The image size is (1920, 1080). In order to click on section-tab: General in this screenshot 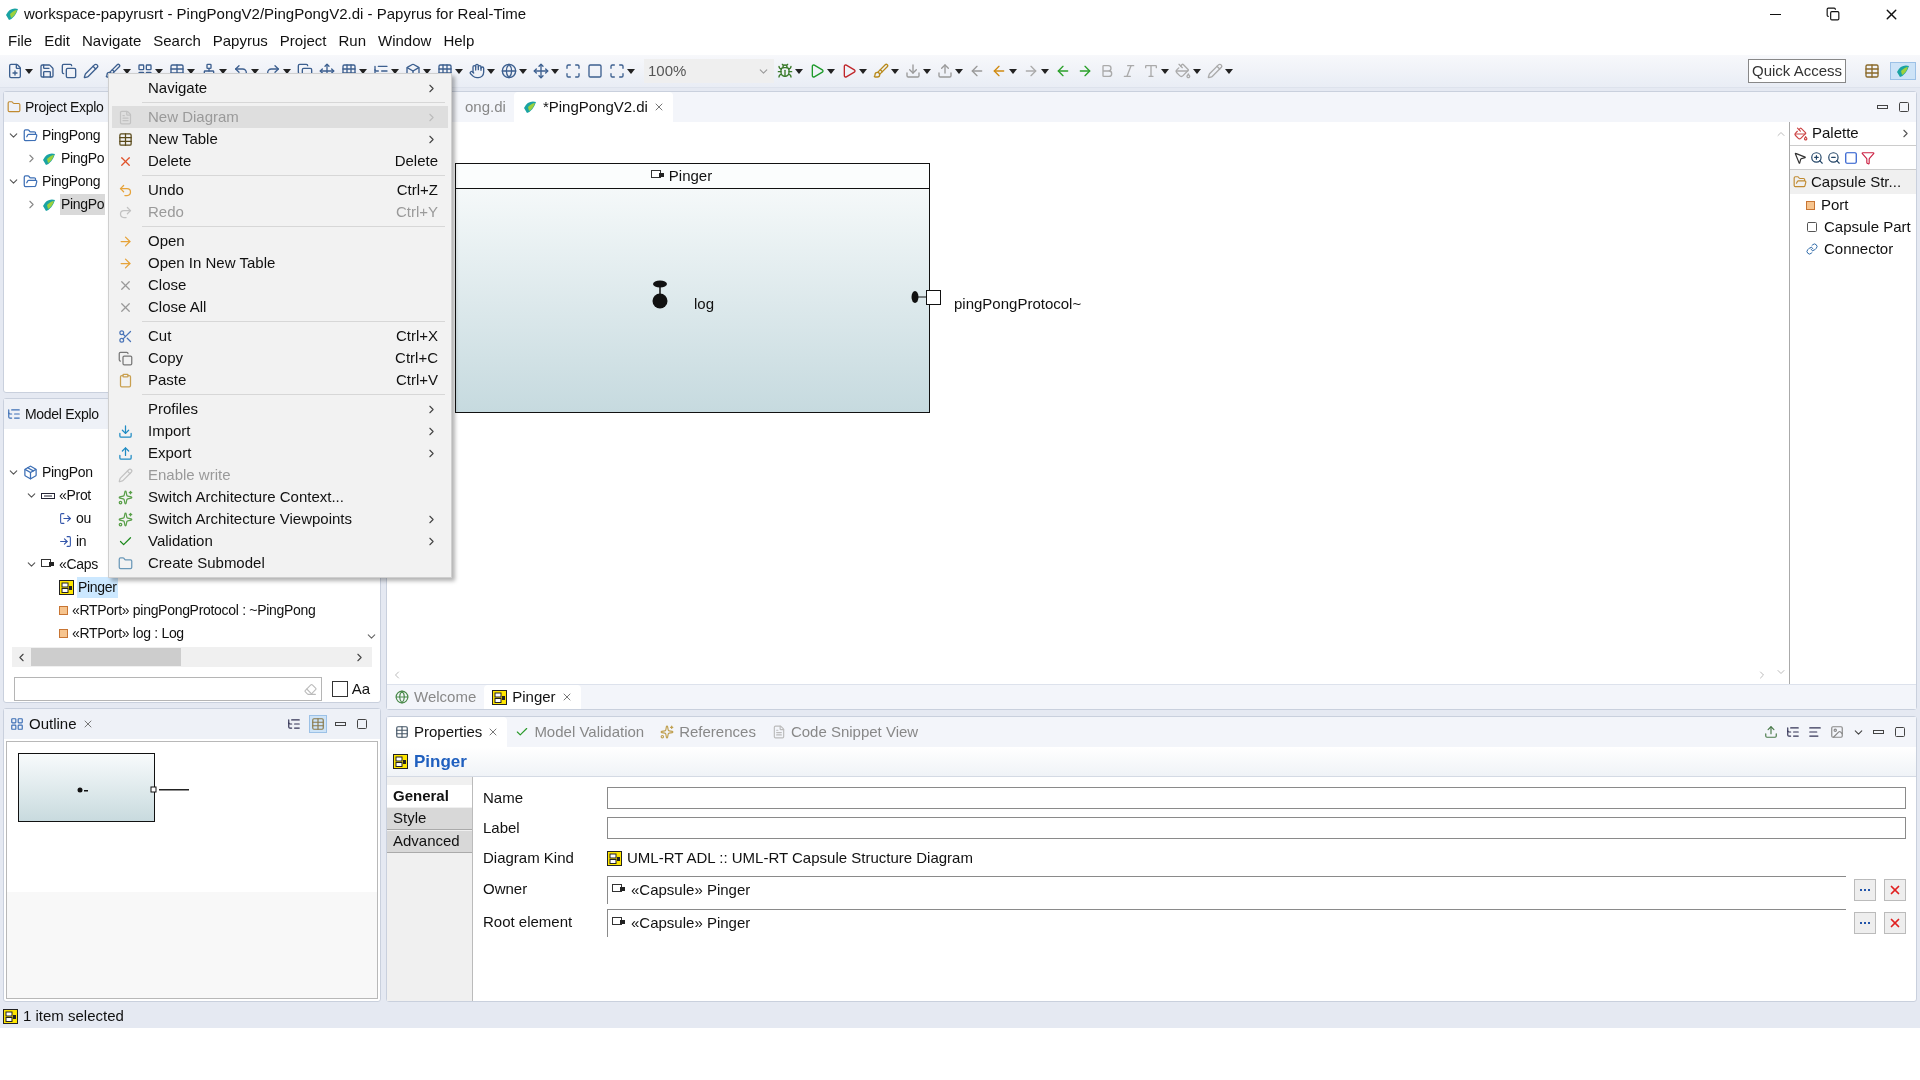, I will do `click(429, 796)`.